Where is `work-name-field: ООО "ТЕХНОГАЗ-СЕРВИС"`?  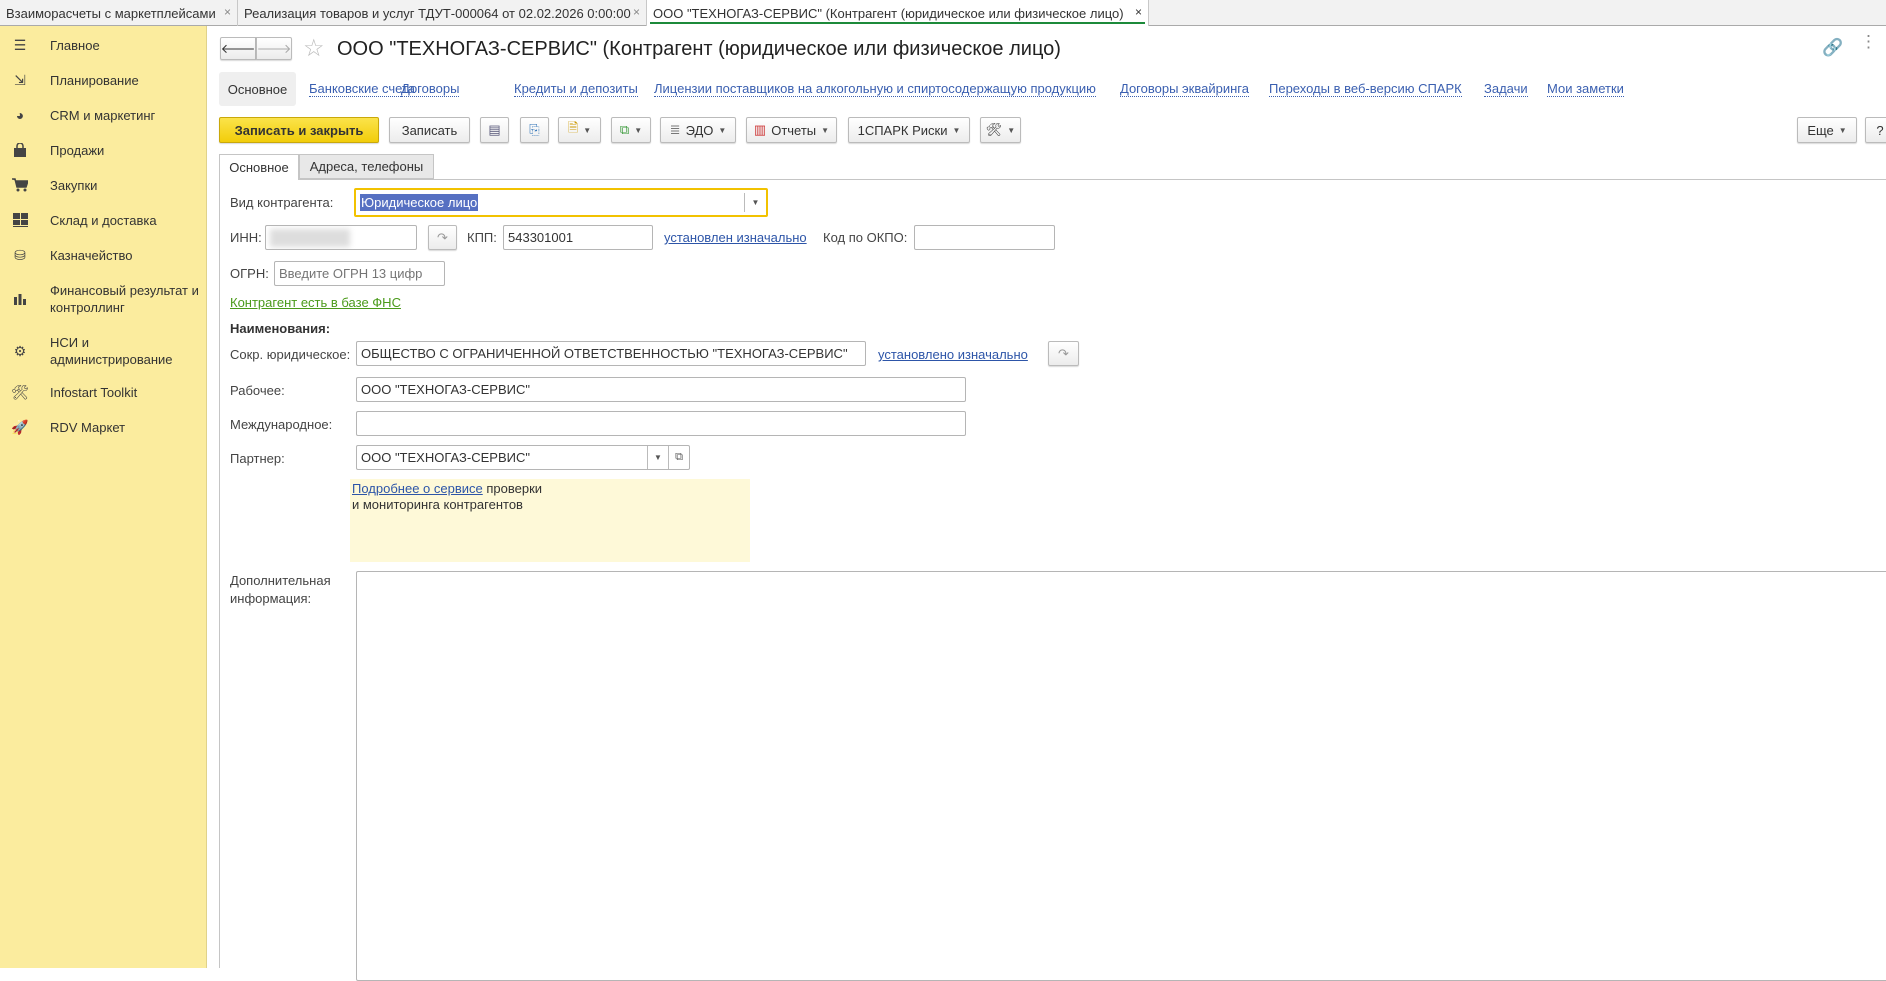 work-name-field: ООО "ТЕХНОГАЗ-СЕРВИС" is located at coordinates (661, 389).